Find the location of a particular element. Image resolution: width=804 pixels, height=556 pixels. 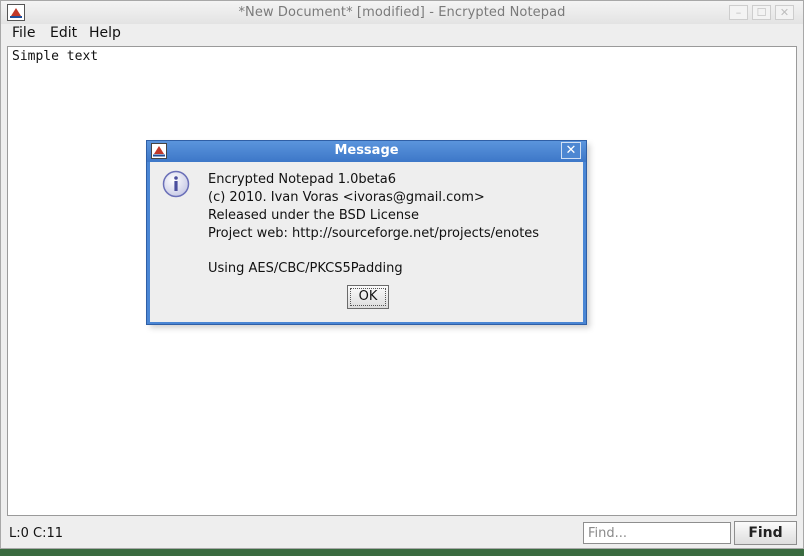

find-button: Find is located at coordinates (765, 533).